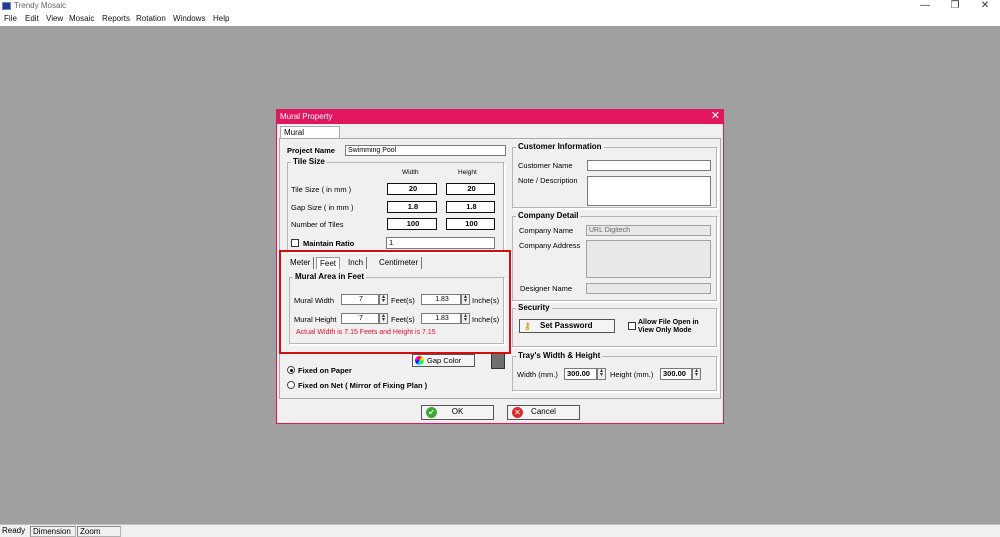 The width and height of the screenshot is (1000, 537). What do you see at coordinates (498, 361) in the screenshot?
I see `gap-color-swatch` at bounding box center [498, 361].